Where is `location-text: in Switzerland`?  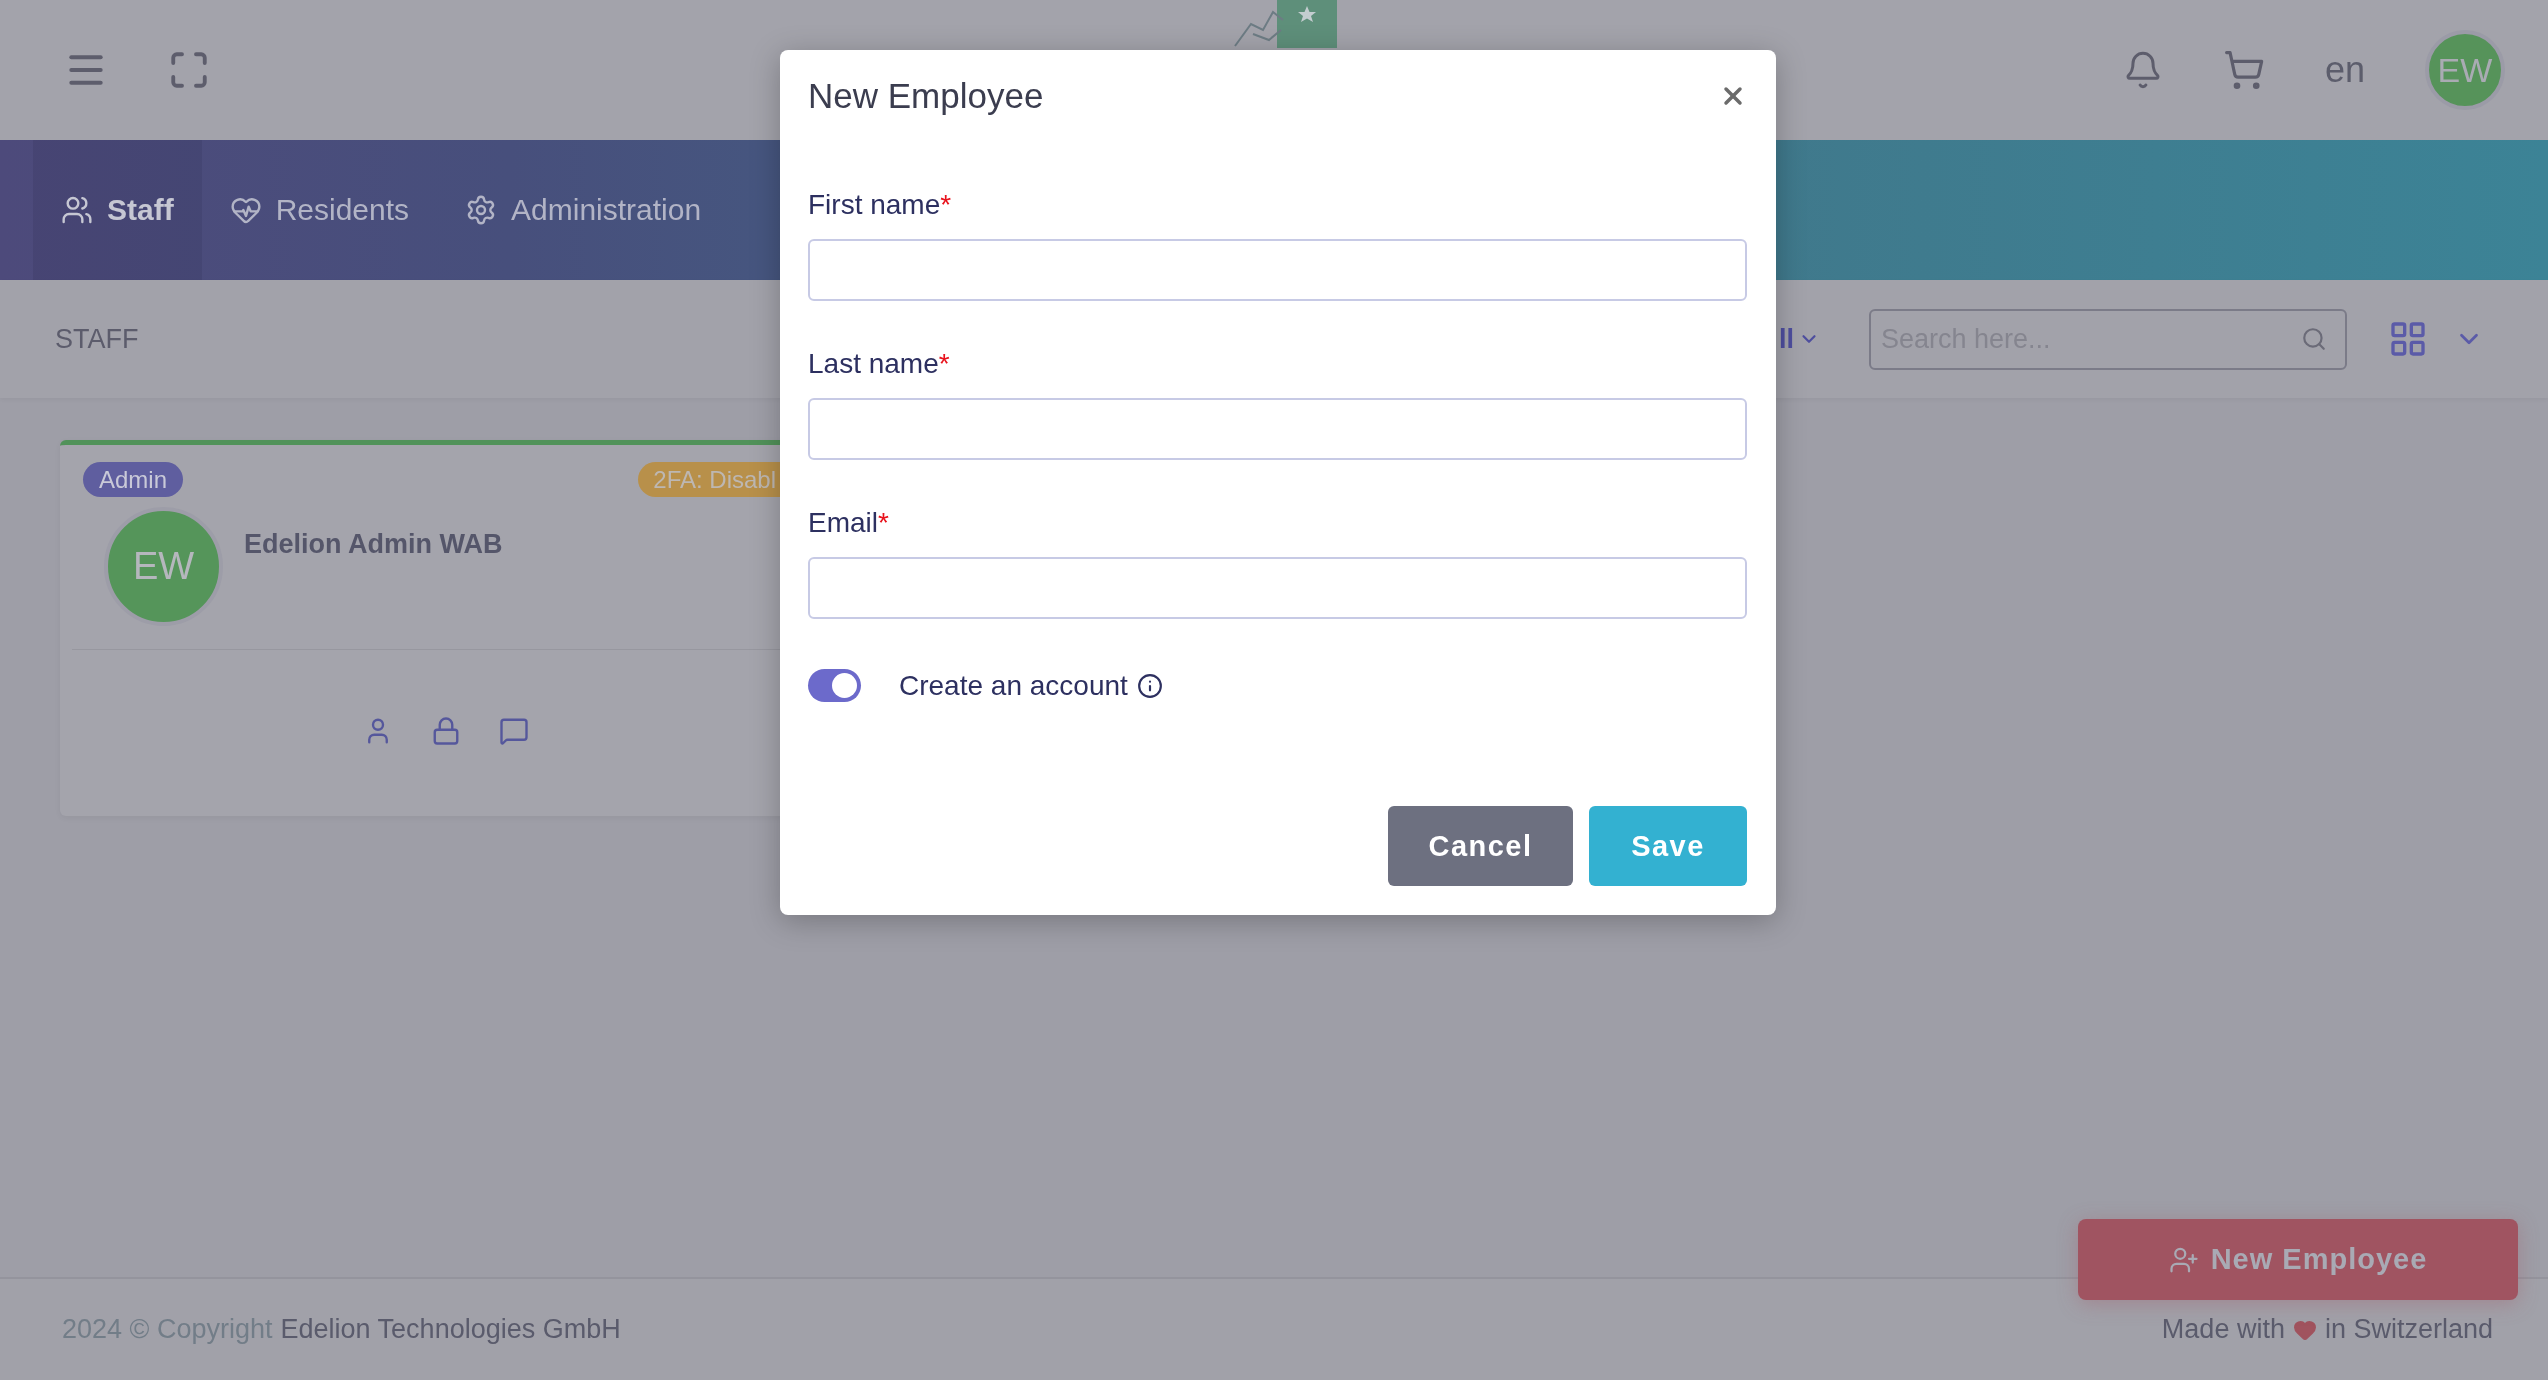 location-text: in Switzerland is located at coordinates (2408, 1329).